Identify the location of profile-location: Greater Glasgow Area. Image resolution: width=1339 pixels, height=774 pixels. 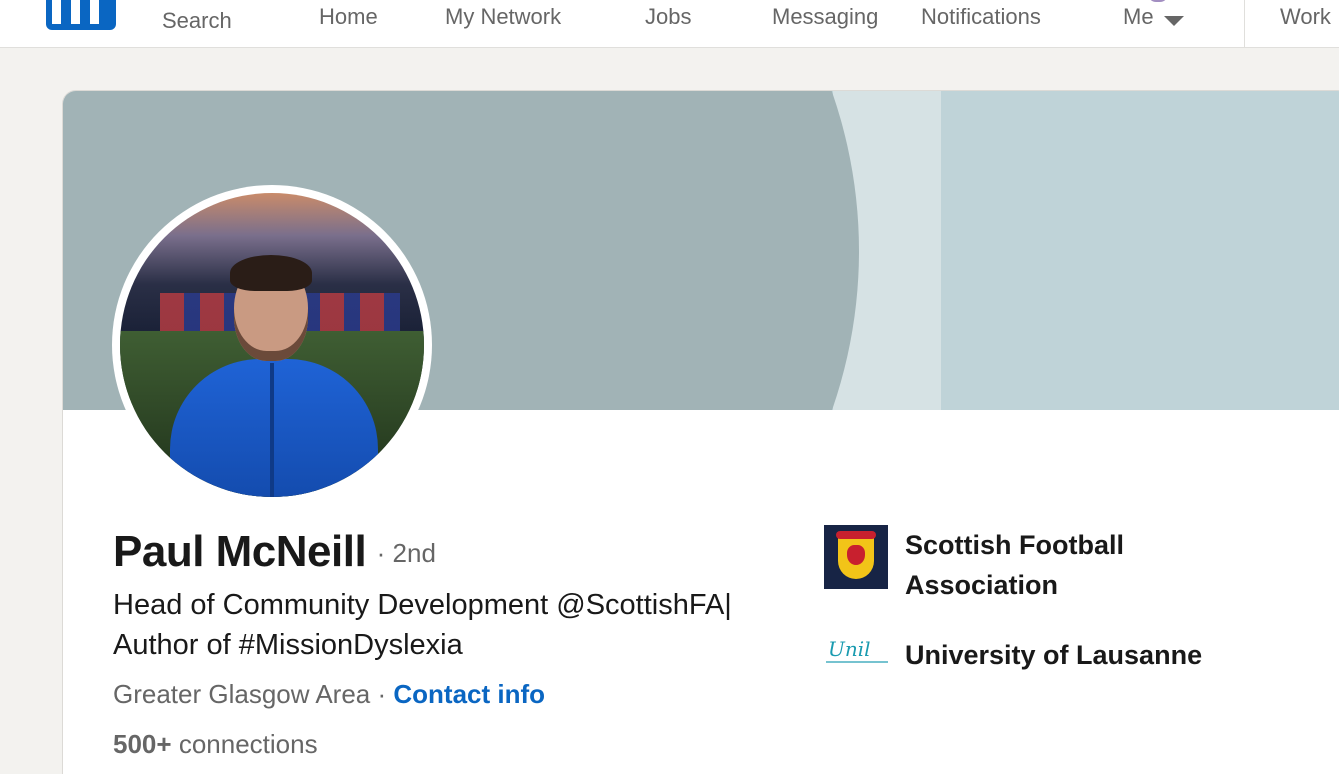
(242, 694).